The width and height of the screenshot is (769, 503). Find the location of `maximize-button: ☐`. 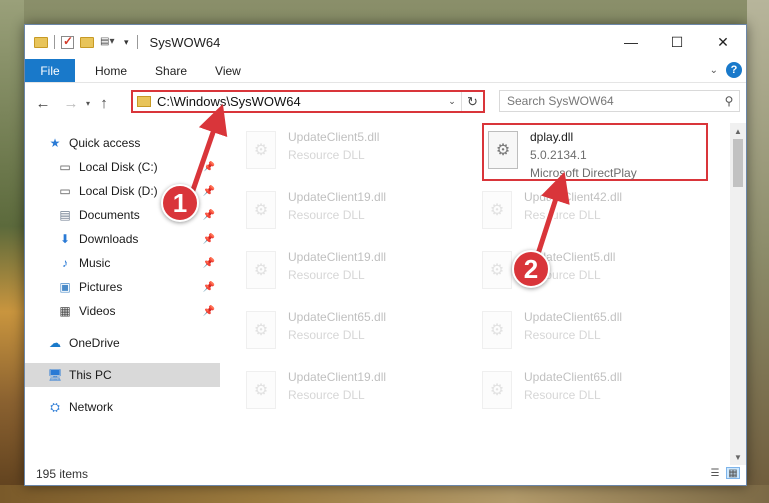

maximize-button: ☐ is located at coordinates (677, 42).